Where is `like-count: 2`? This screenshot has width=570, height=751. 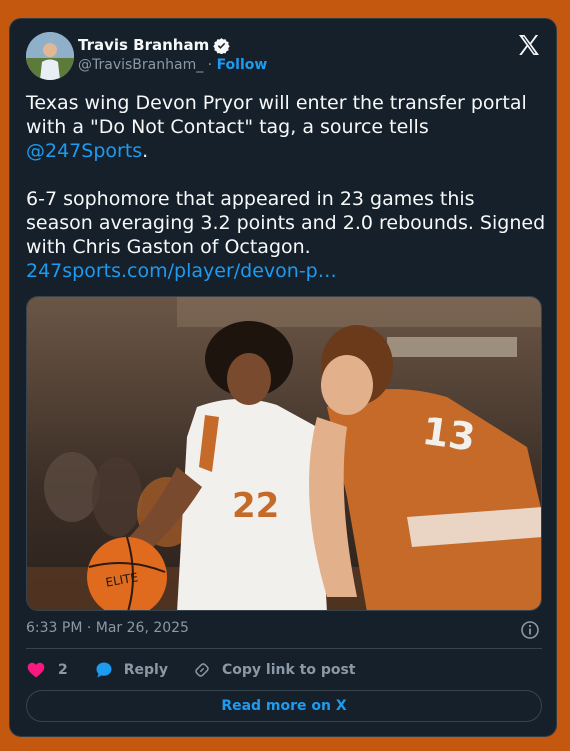
like-count: 2 is located at coordinates (63, 670).